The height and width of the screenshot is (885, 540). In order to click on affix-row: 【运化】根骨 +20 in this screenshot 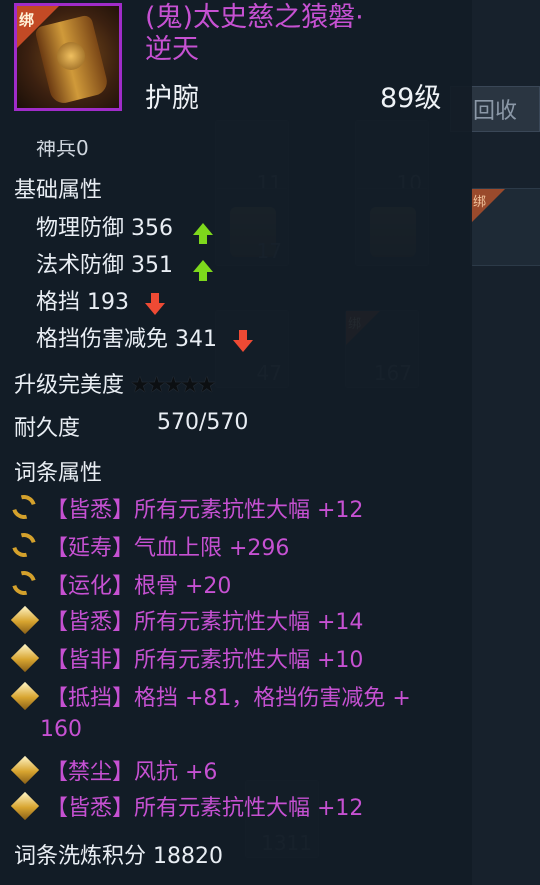, I will do `click(139, 586)`.